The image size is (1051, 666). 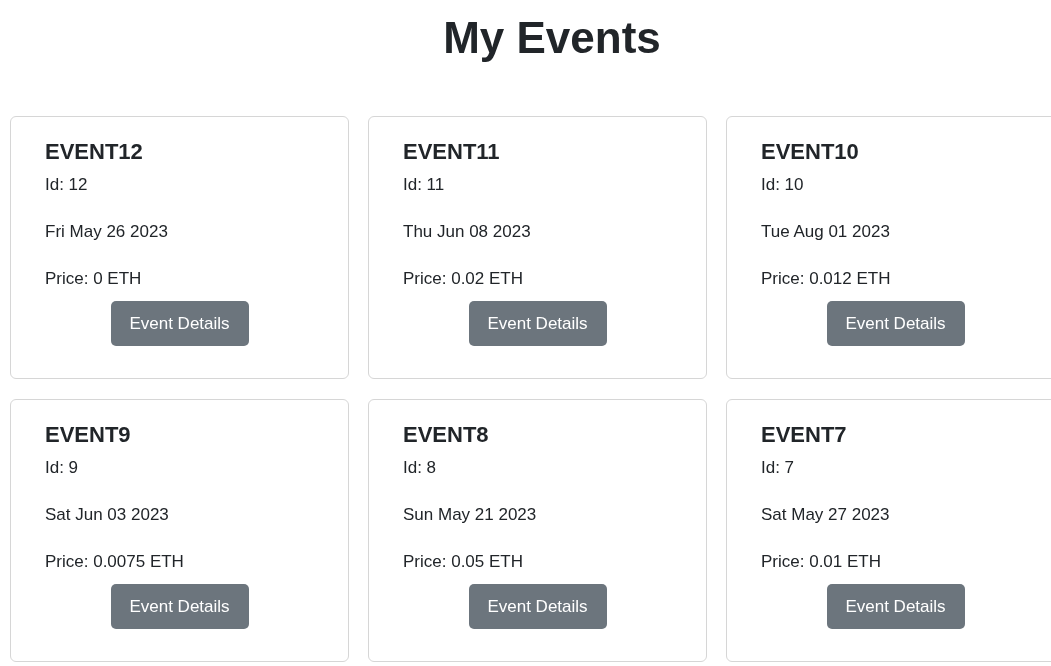 I want to click on event-id: Id: 11, so click(x=424, y=185).